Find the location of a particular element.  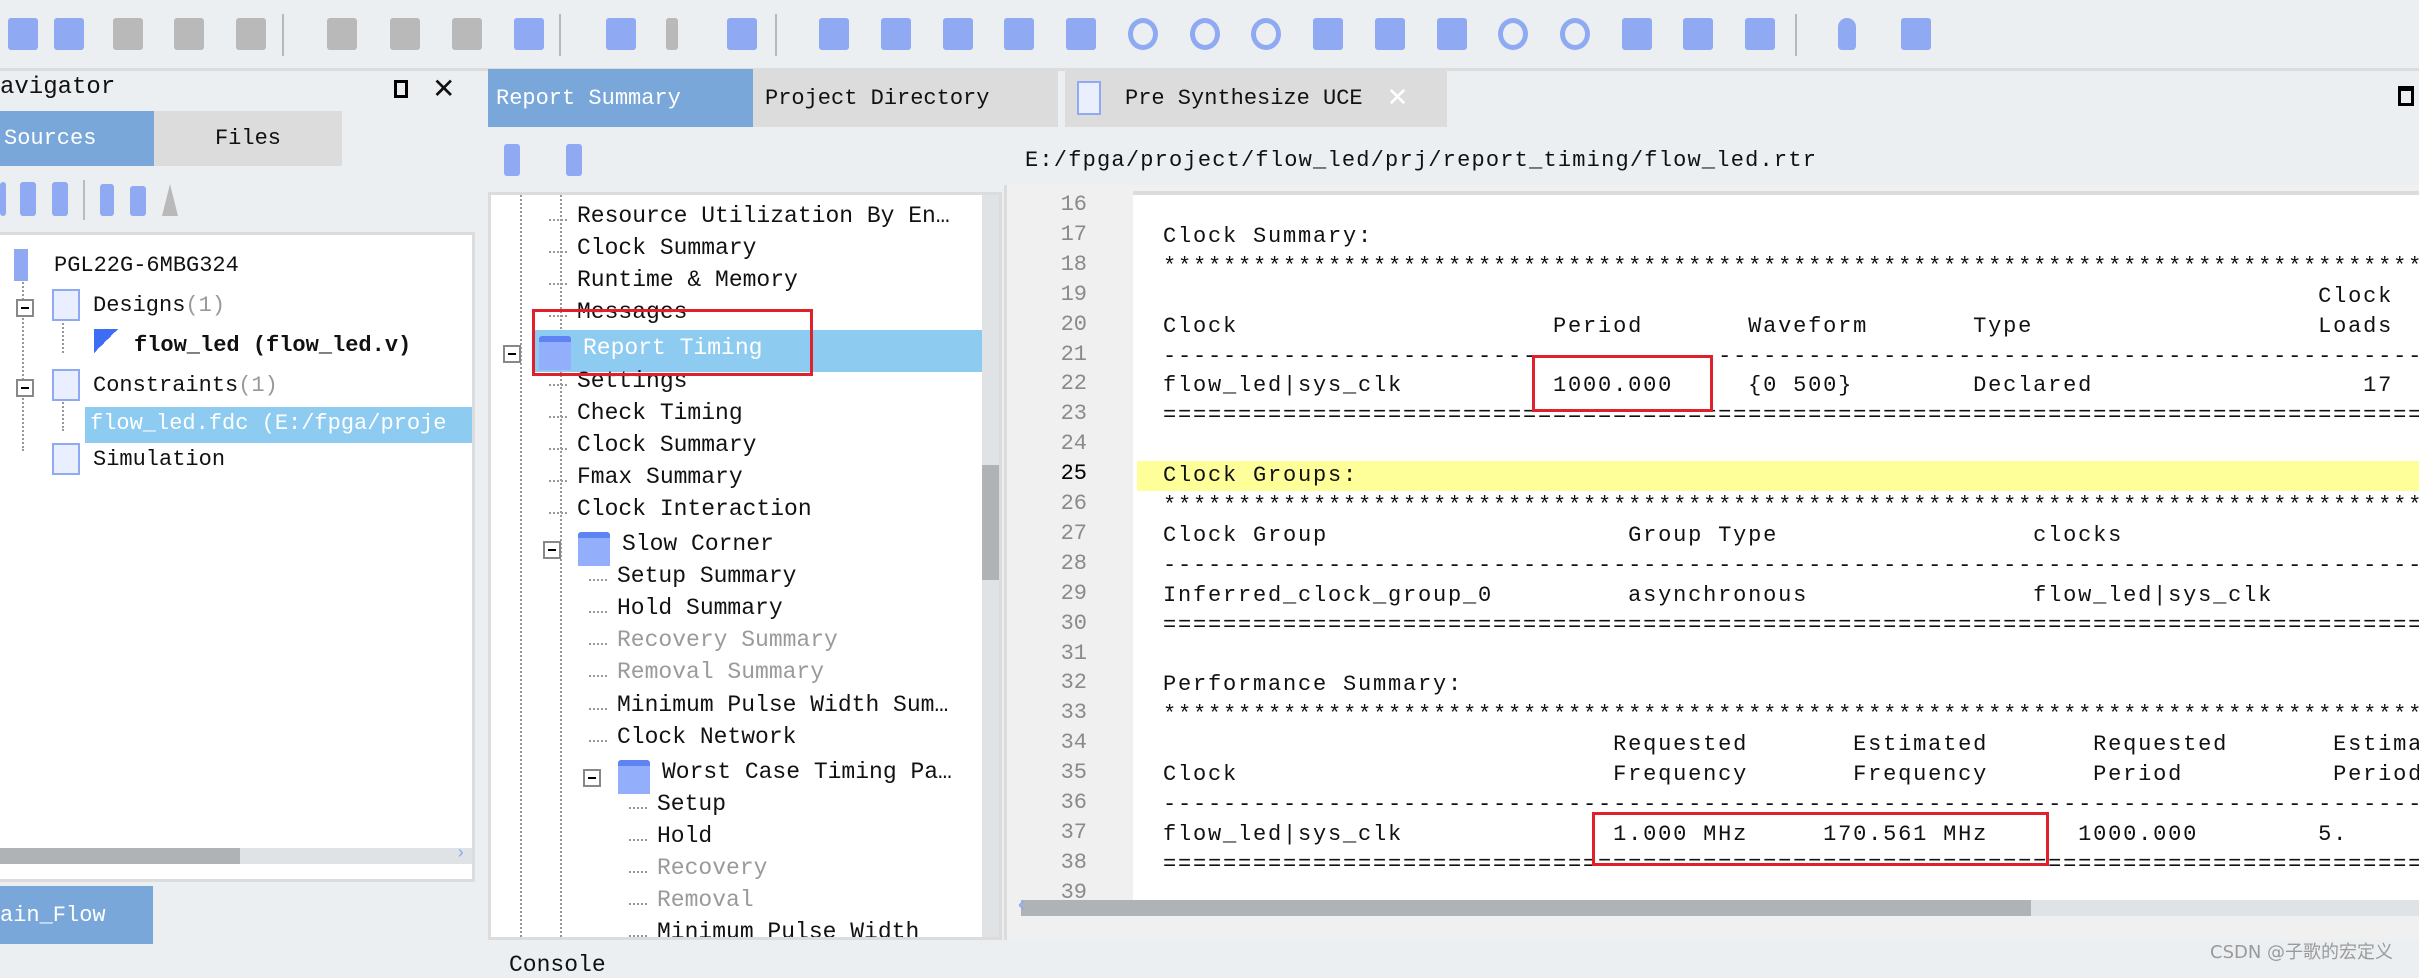

report-tree-item: Slow Corner is located at coordinates (698, 544).